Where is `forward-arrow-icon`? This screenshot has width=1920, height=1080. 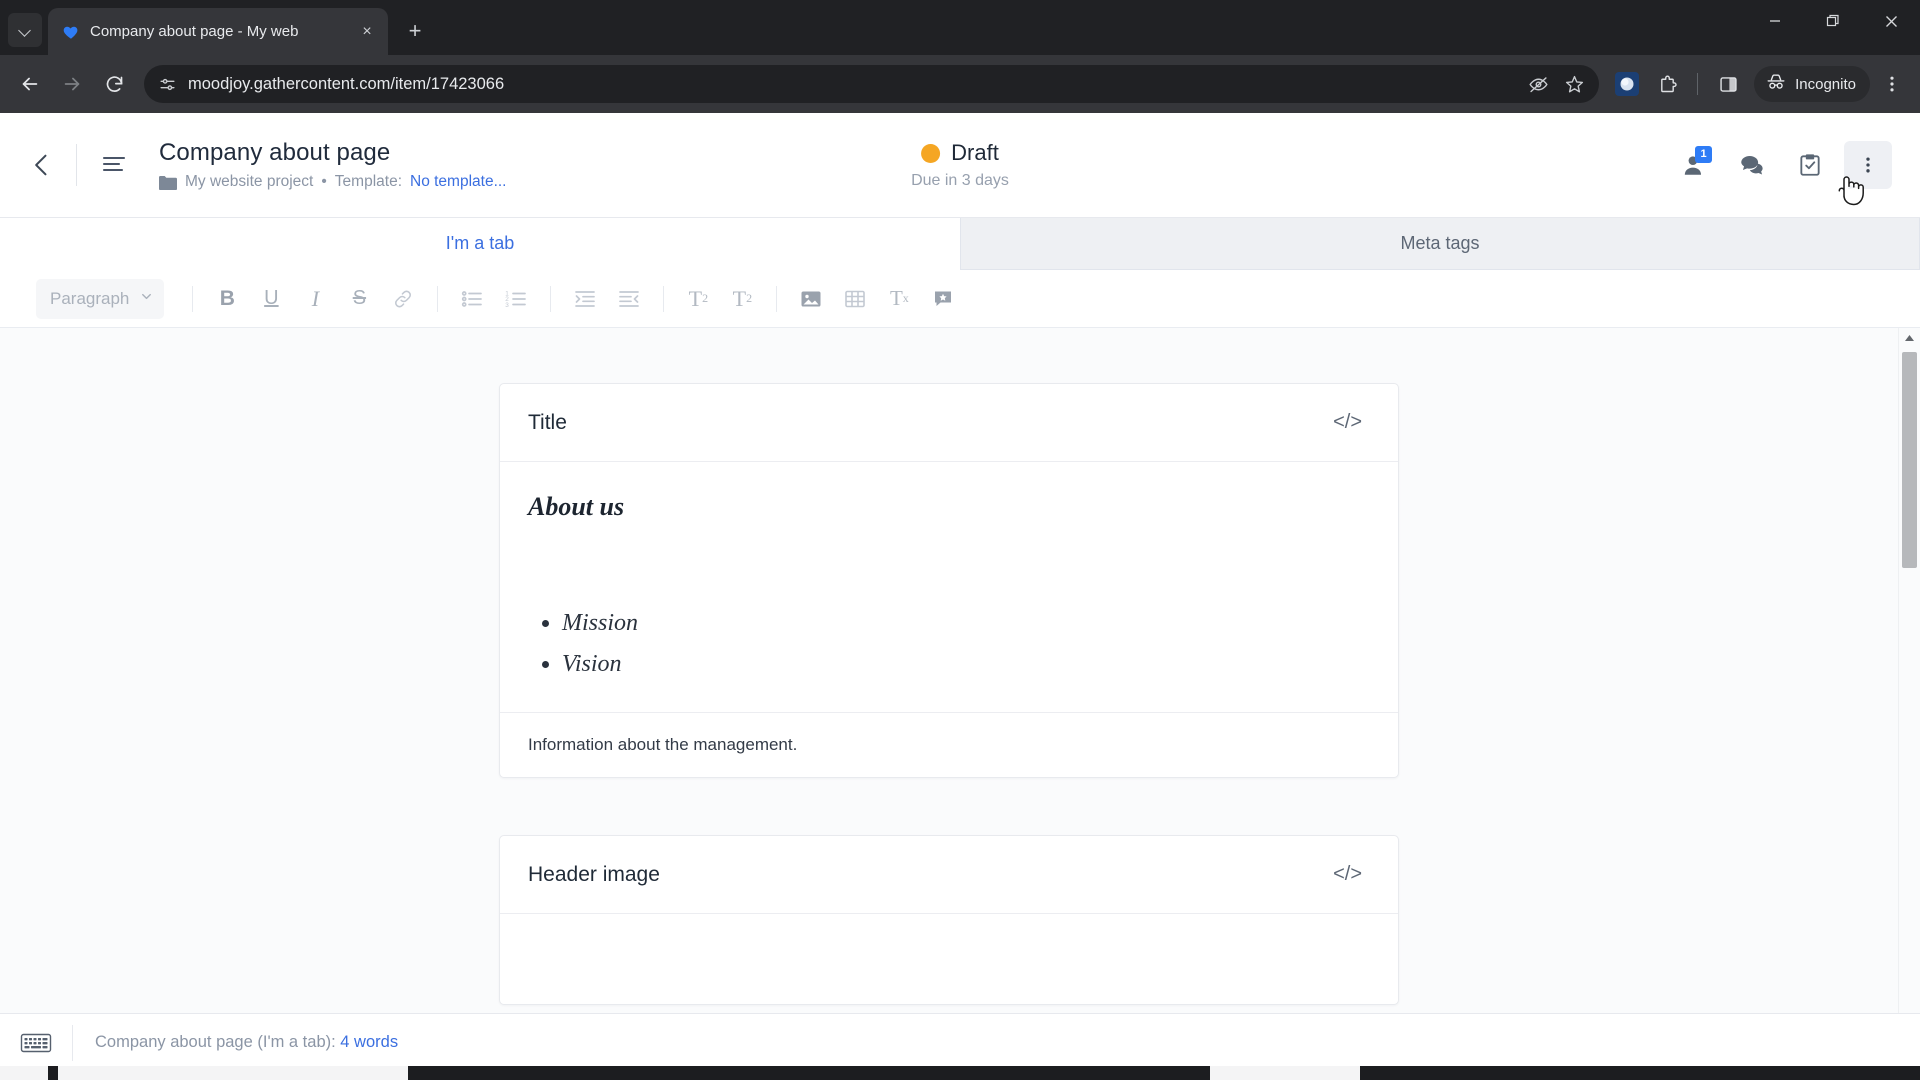
forward-arrow-icon is located at coordinates (72, 84).